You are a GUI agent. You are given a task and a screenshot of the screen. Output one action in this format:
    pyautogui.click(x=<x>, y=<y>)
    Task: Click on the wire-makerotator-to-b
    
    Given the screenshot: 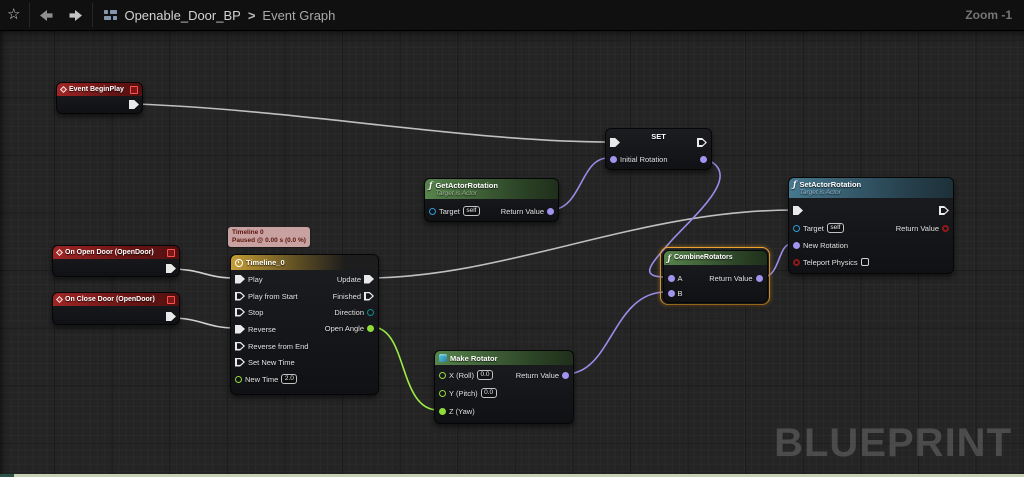 What is the action you would take?
    pyautogui.click(x=616, y=333)
    